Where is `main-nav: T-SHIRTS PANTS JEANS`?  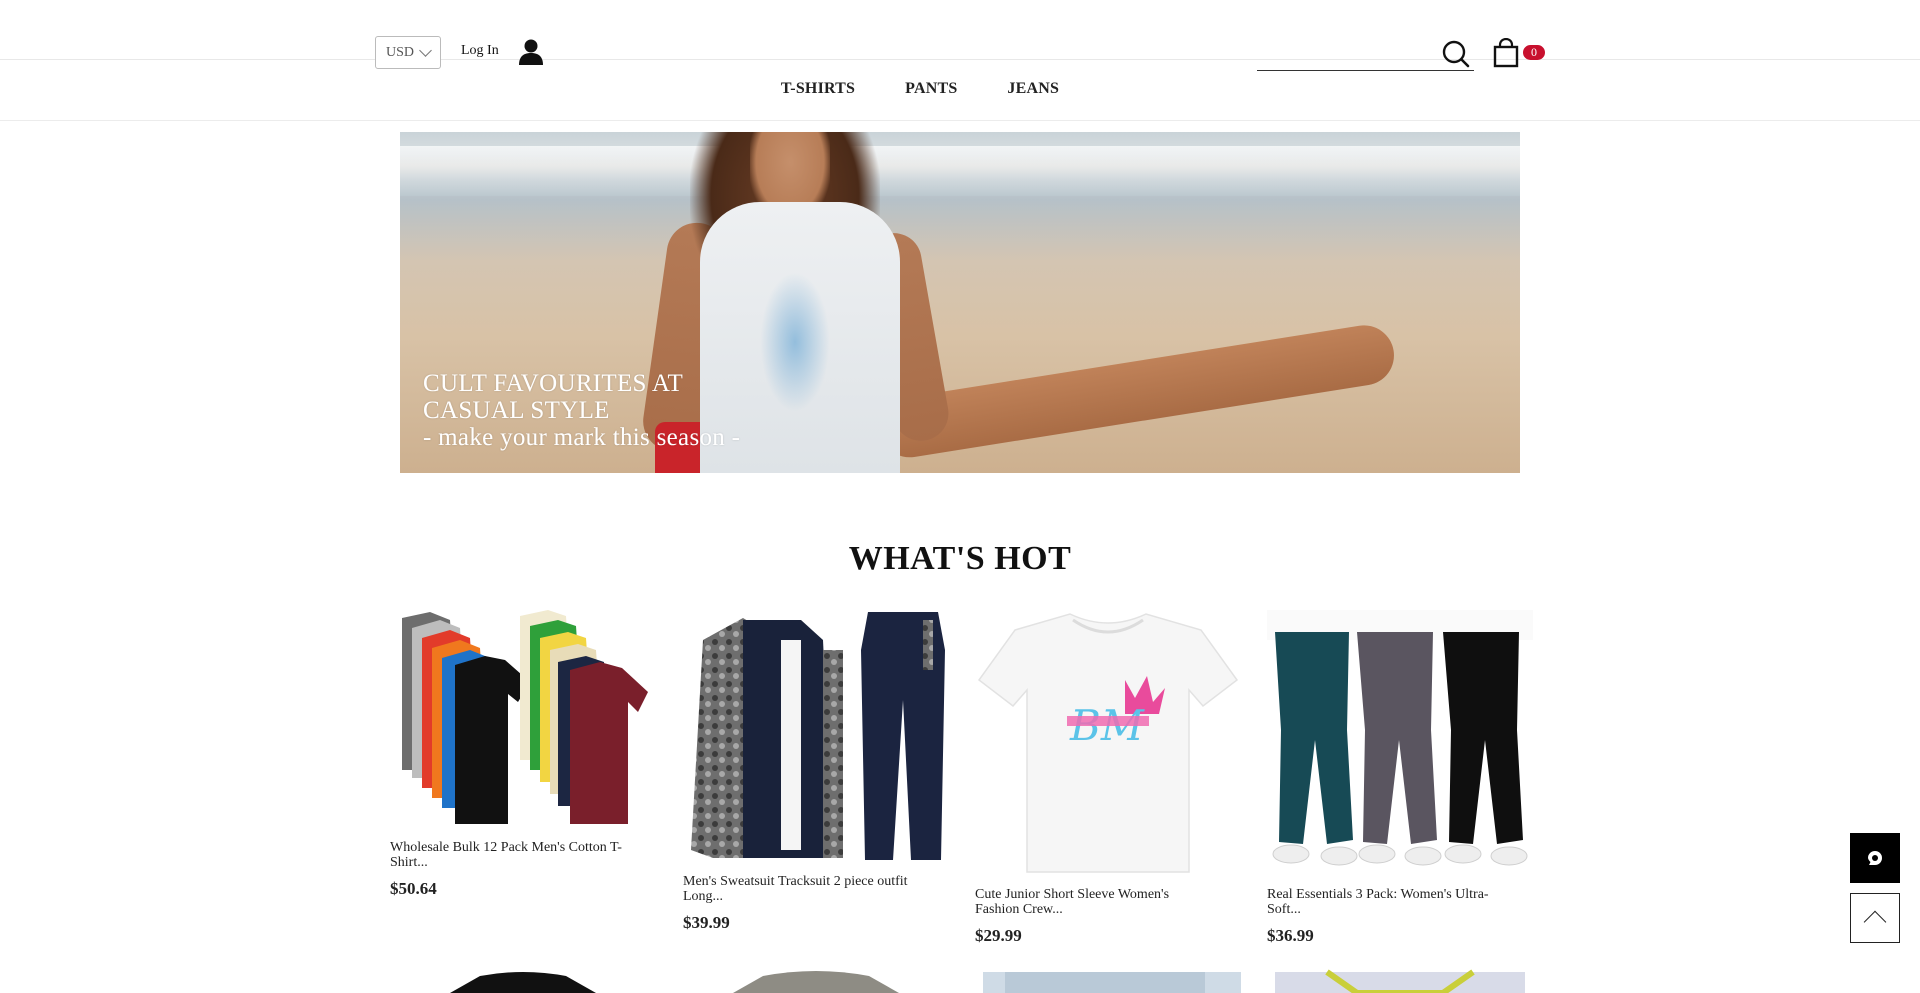 main-nav: T-SHIRTS PANTS JEANS is located at coordinates (940, 89).